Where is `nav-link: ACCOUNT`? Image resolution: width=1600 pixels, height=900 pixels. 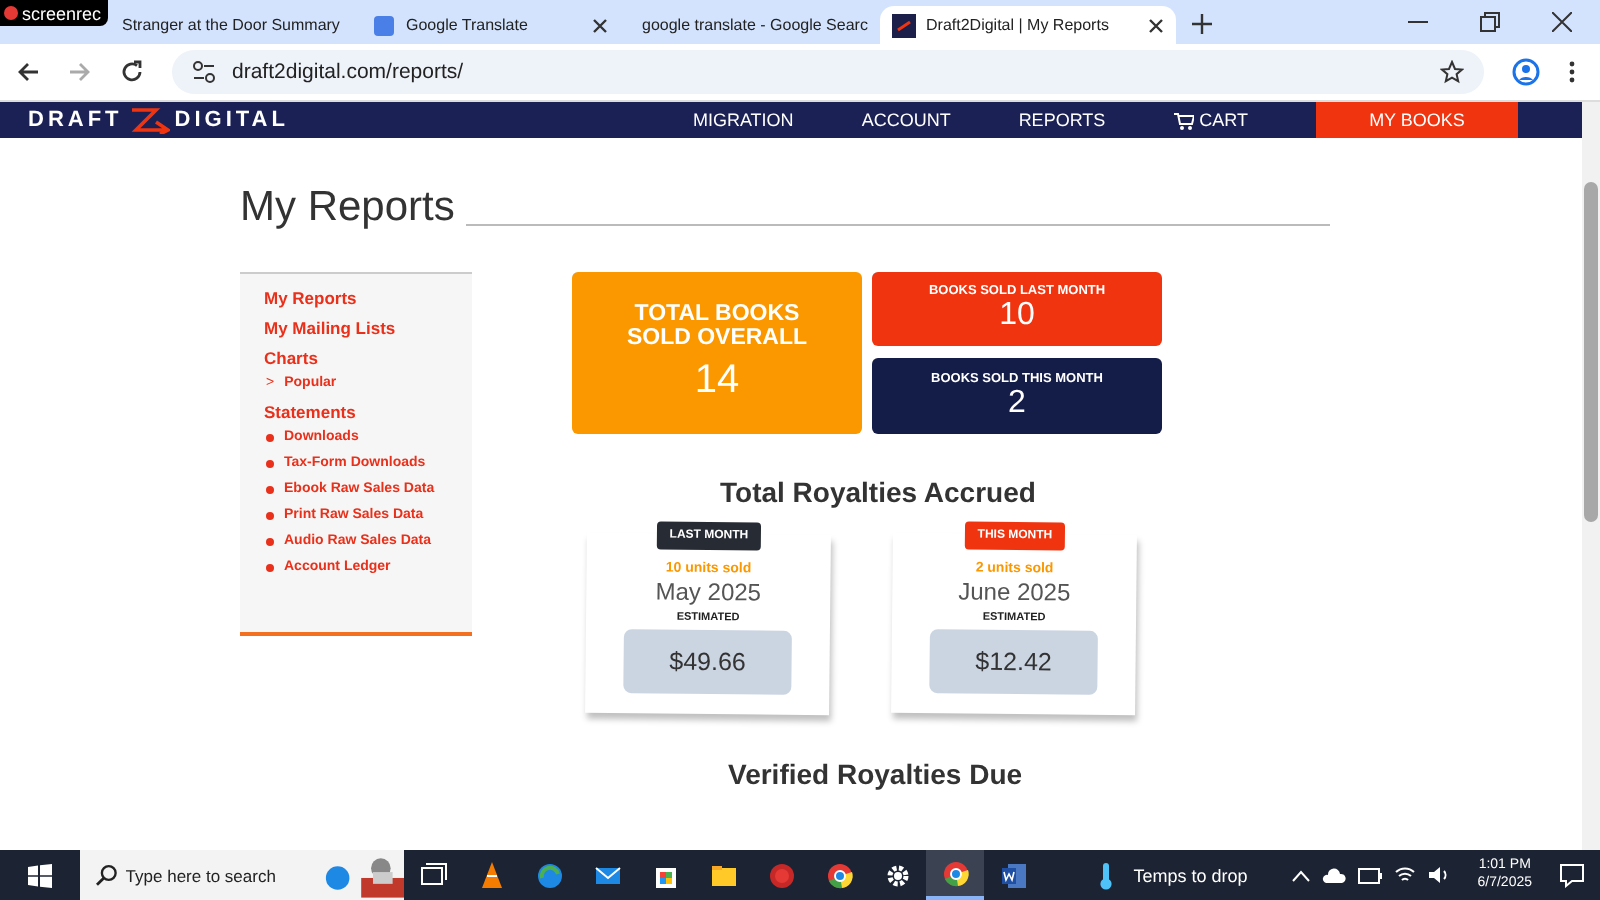
nav-link: ACCOUNT is located at coordinates (906, 120).